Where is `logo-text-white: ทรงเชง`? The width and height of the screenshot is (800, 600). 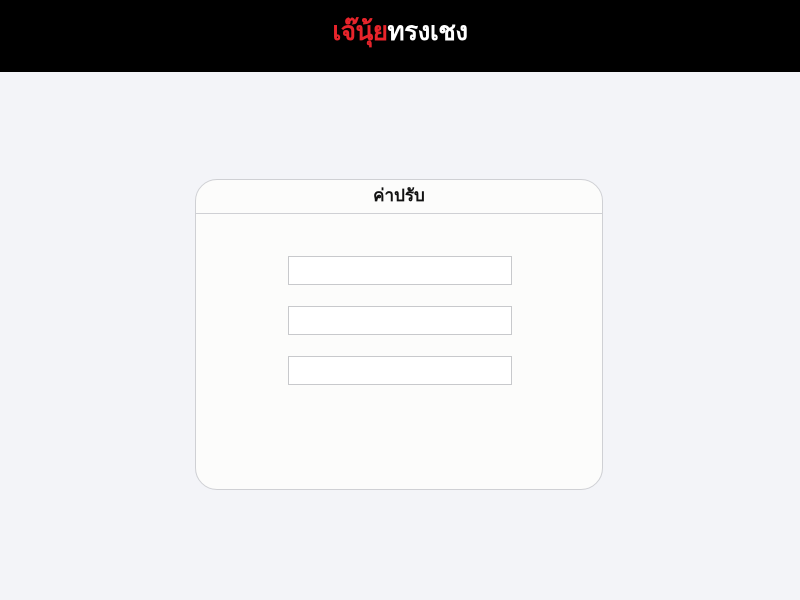 logo-text-white: ทรงเชง is located at coordinates (428, 32).